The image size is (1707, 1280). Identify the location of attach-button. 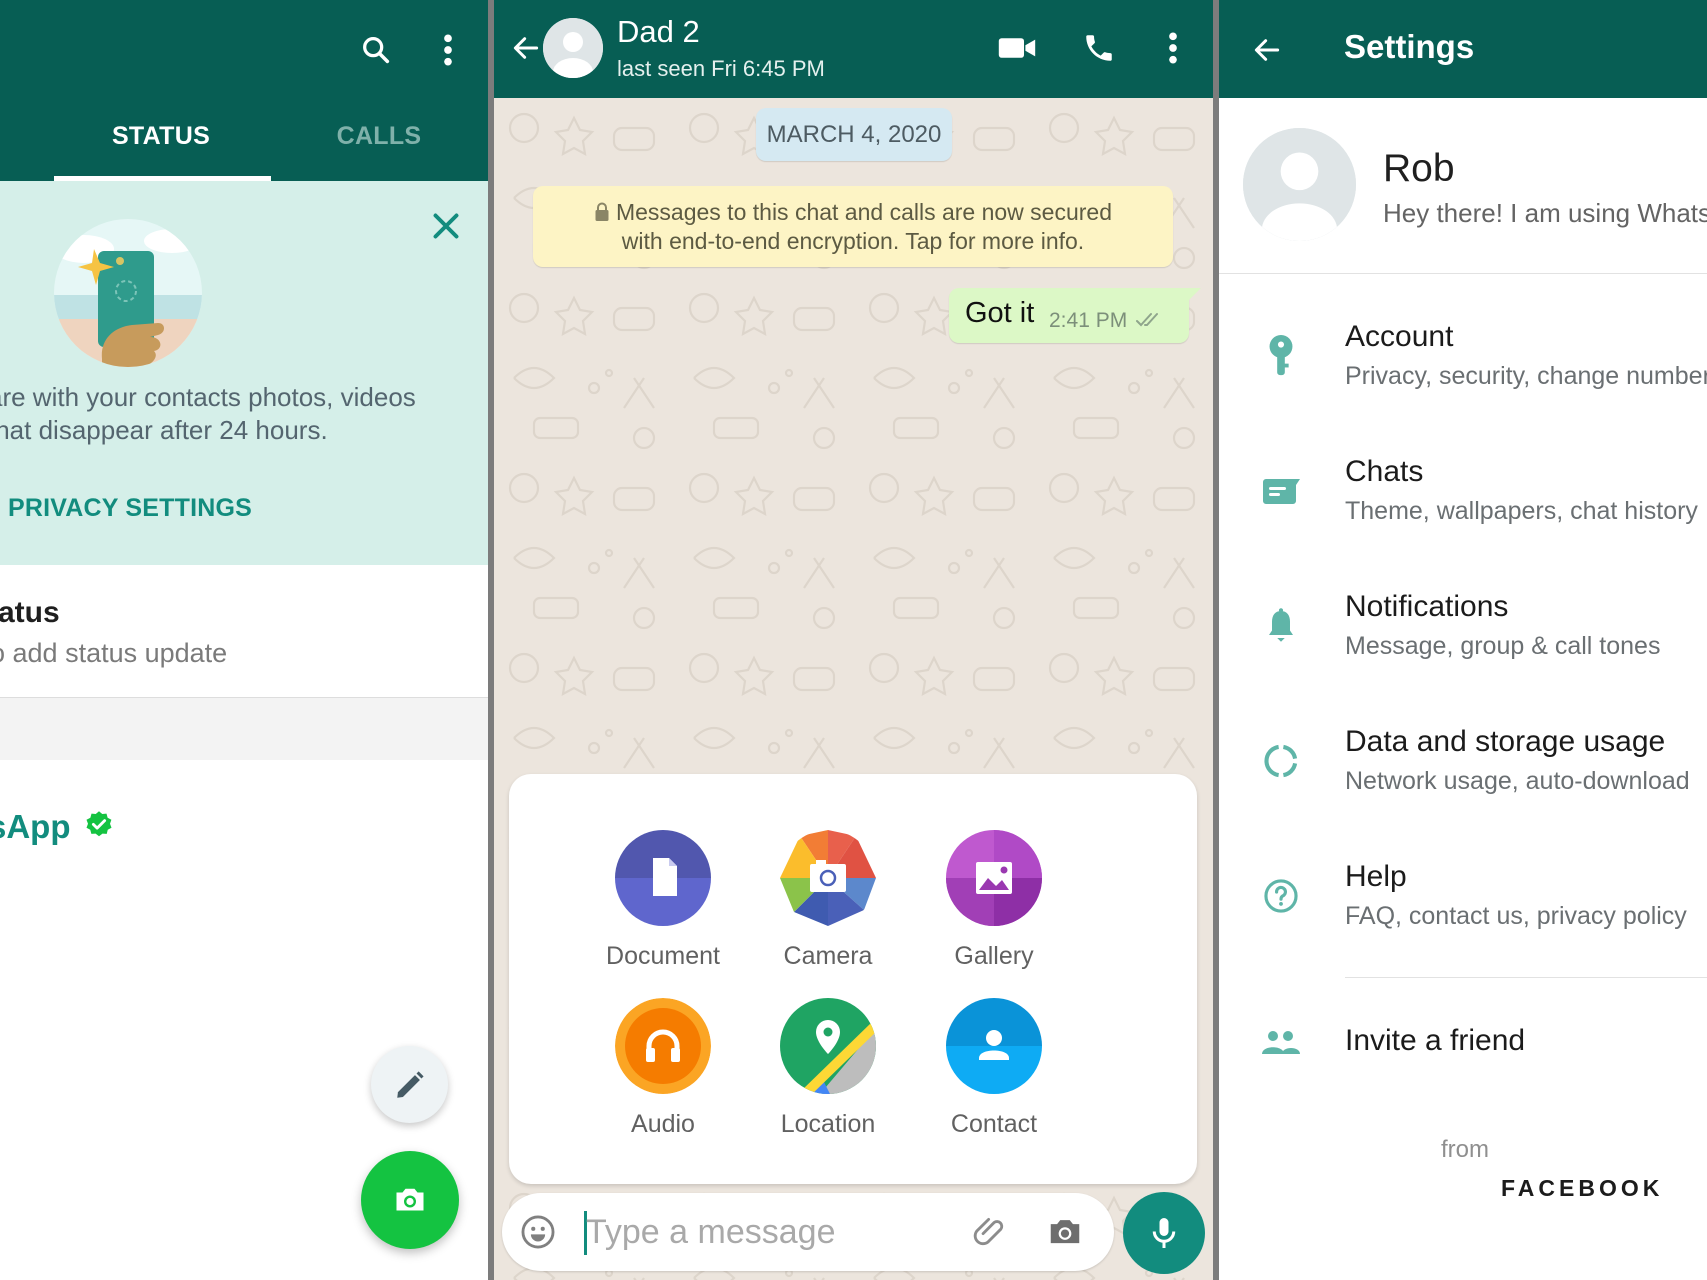
(991, 1232).